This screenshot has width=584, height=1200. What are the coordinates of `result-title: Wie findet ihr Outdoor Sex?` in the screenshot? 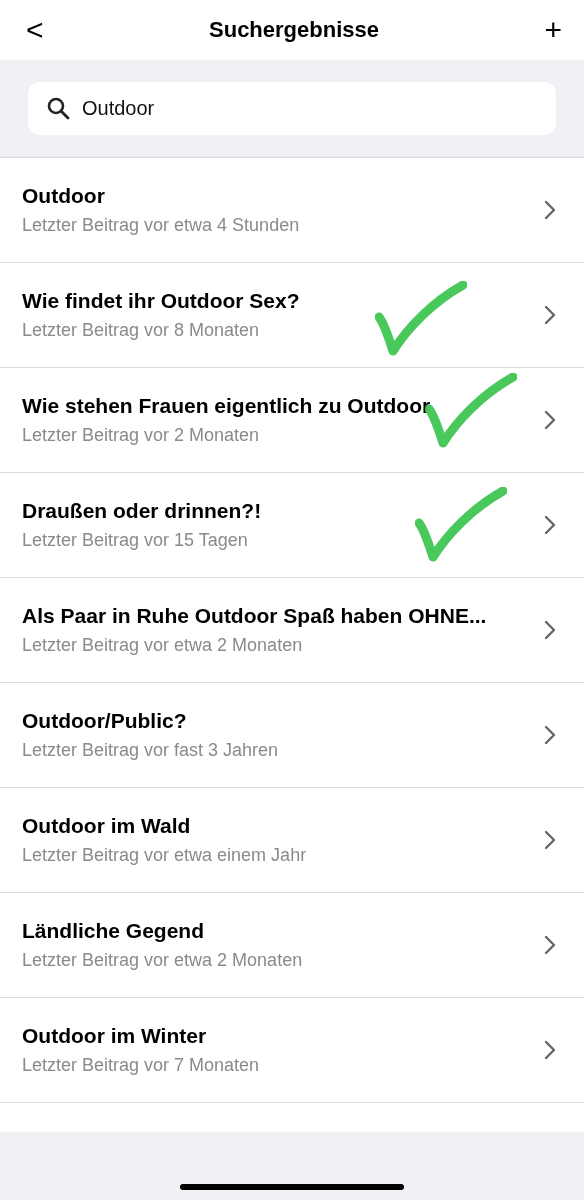 It's located at (161, 301).